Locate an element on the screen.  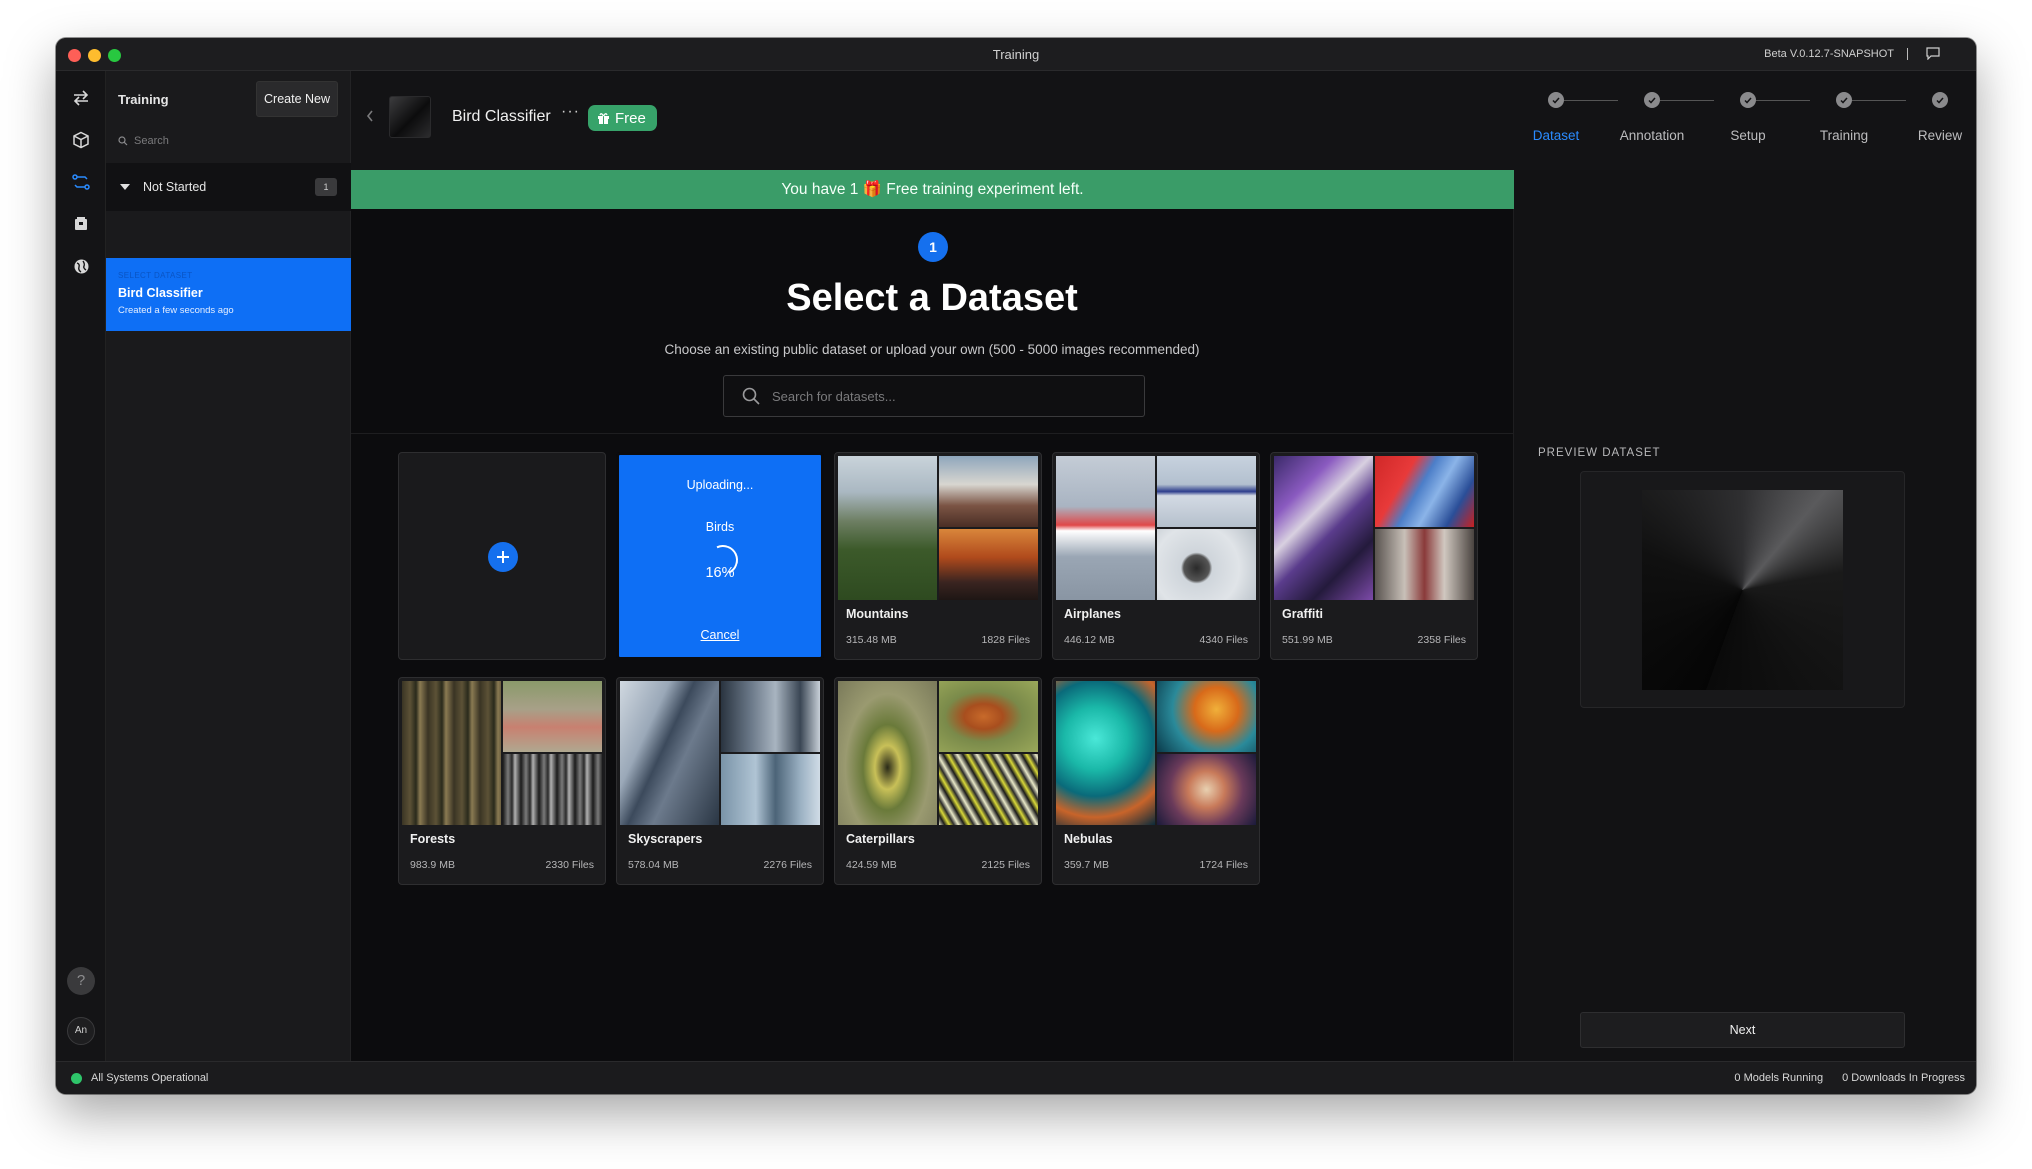
dataset-title: Nebulas is located at coordinates (1088, 839).